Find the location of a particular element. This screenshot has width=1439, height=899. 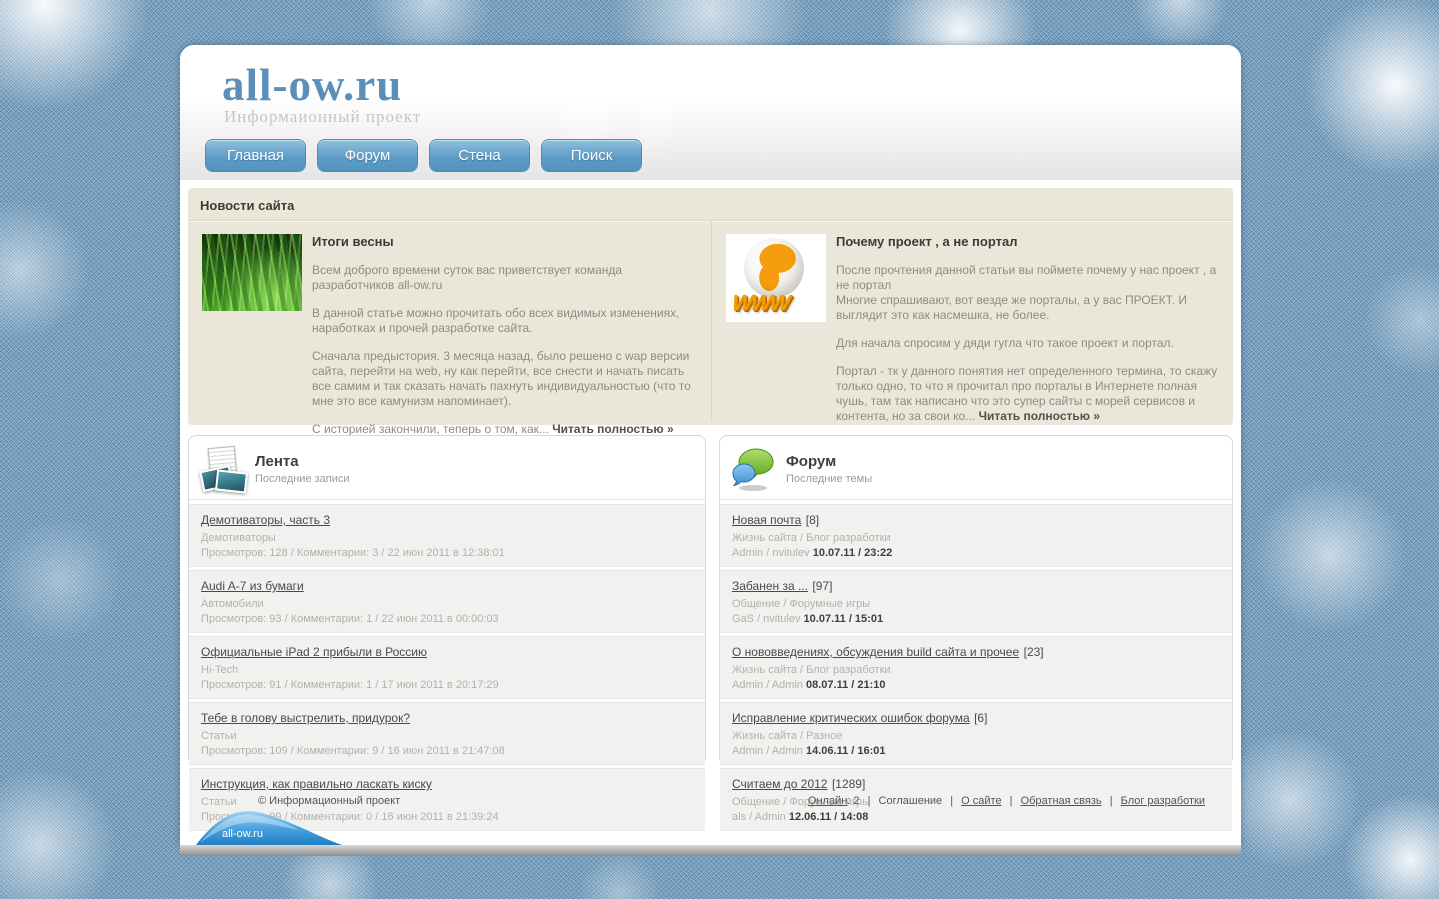

feed-panel-subtitle: Последние записи is located at coordinates (302, 479).